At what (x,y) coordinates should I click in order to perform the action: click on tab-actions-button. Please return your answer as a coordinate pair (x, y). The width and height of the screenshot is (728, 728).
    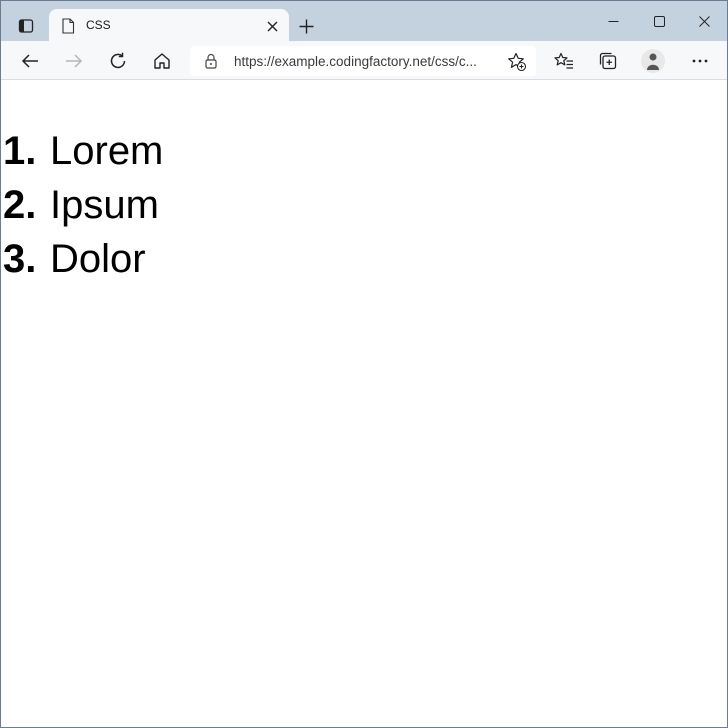
    Looking at the image, I should click on (26, 26).